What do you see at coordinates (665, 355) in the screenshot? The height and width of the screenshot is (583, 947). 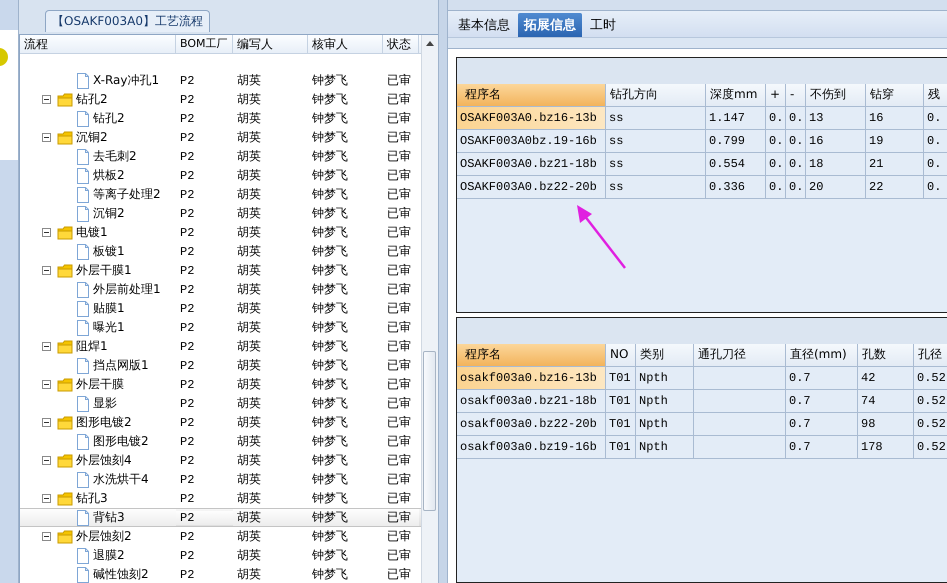 I see `column-header: 类别` at bounding box center [665, 355].